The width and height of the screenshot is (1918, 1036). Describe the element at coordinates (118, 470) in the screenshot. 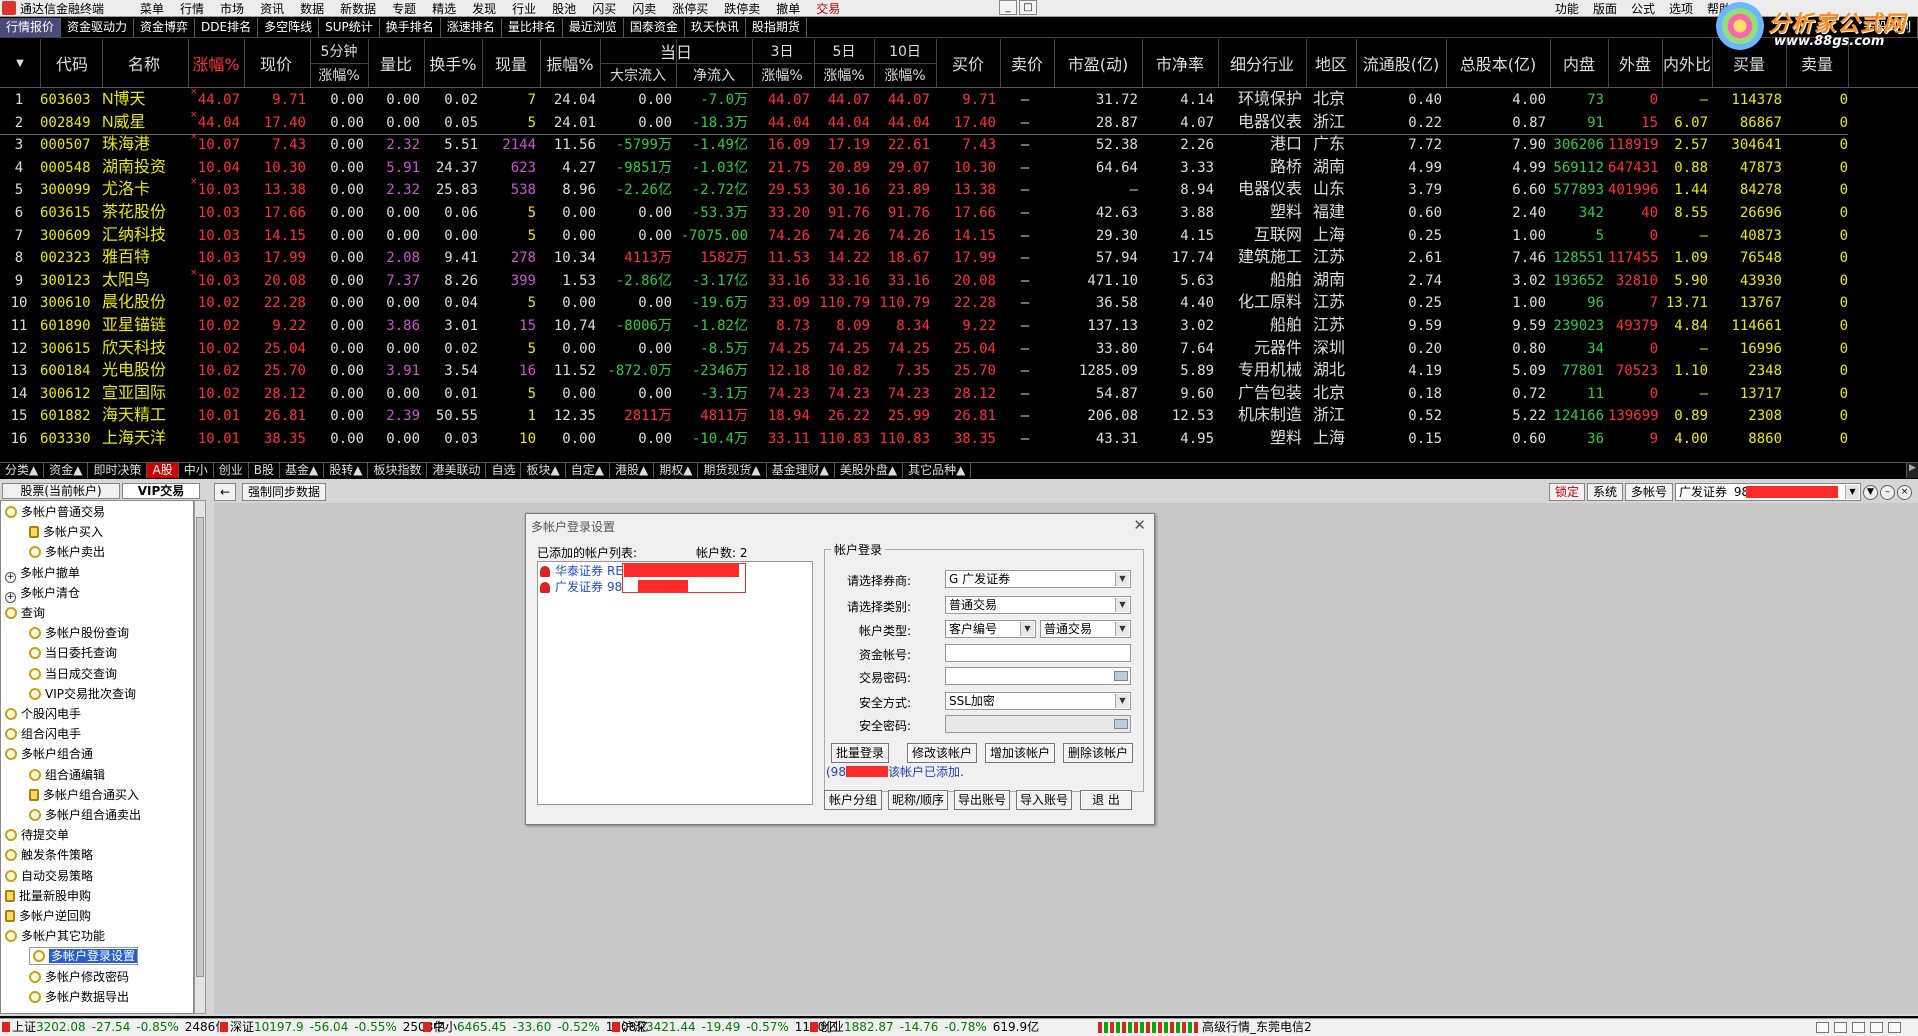

I see `category-tab: 即时决策` at that location.